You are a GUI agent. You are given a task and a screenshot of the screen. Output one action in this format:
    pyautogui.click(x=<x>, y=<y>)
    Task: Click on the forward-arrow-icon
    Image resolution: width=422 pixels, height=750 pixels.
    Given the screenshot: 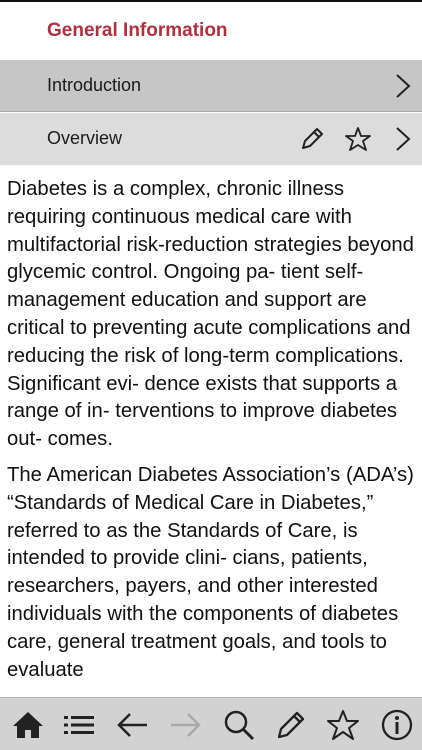 What is the action you would take?
    pyautogui.click(x=185, y=725)
    